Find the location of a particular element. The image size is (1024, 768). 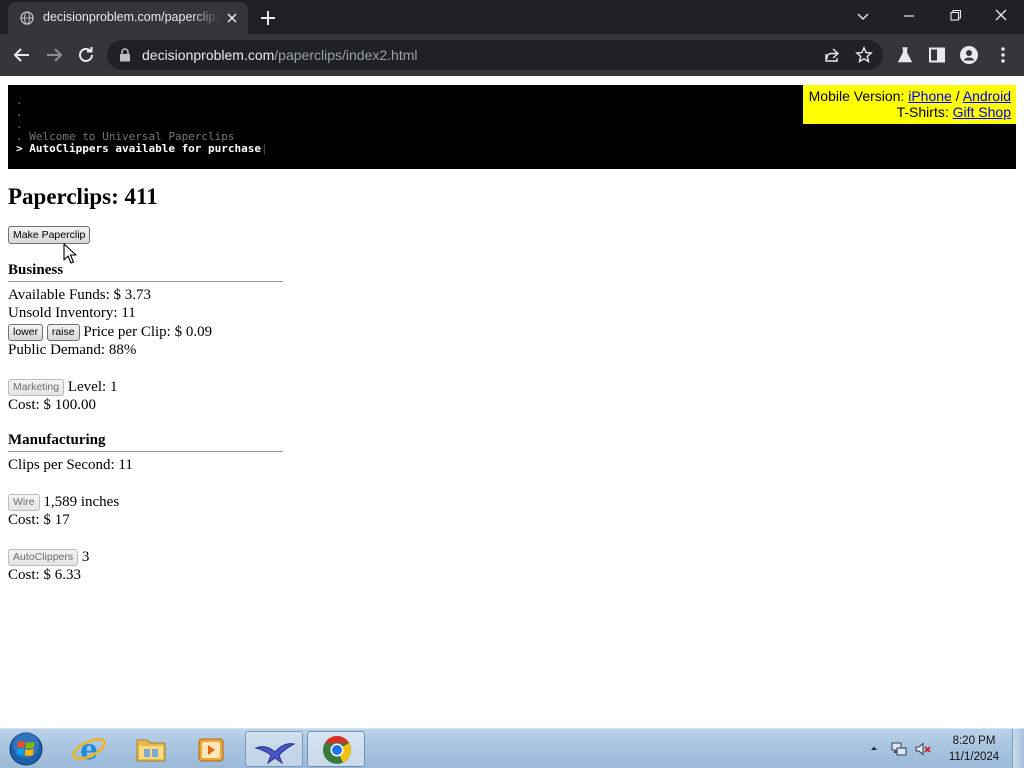

wire-unit: inches is located at coordinates (100, 501).